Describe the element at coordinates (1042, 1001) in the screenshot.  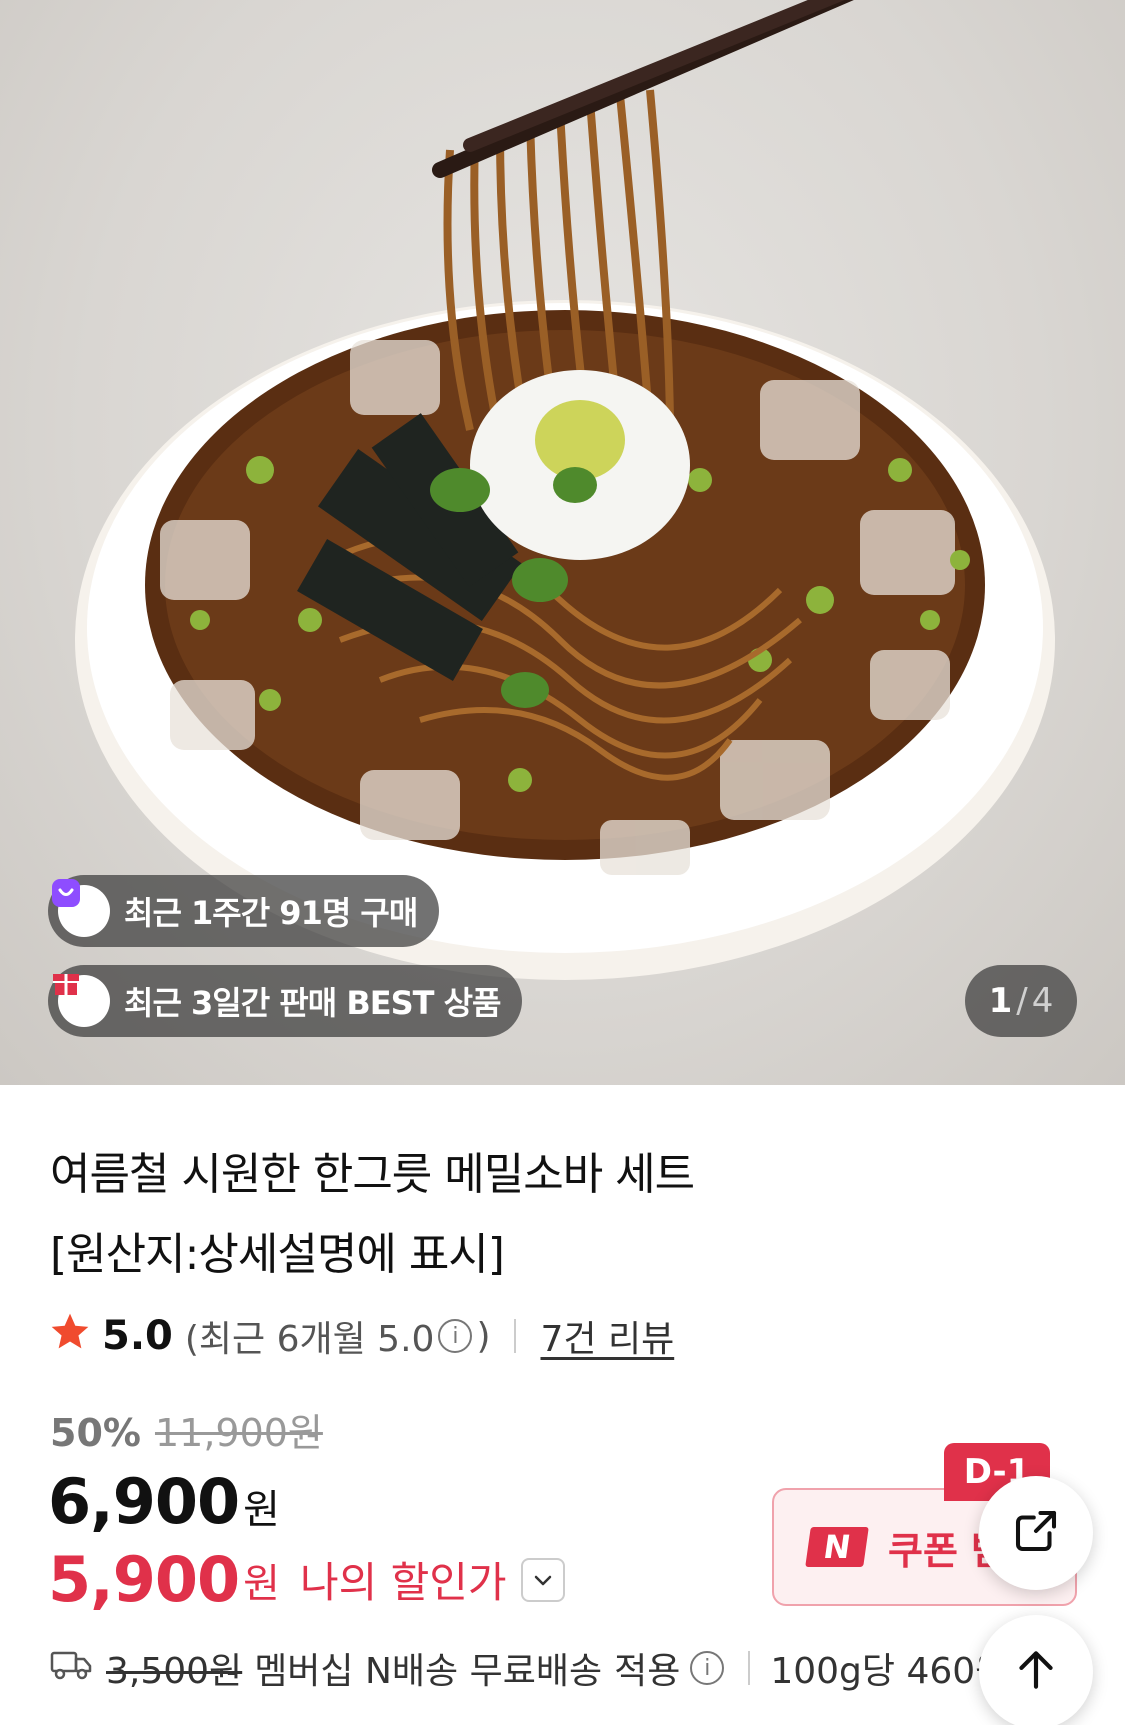
I see `image-counter-total: 4` at that location.